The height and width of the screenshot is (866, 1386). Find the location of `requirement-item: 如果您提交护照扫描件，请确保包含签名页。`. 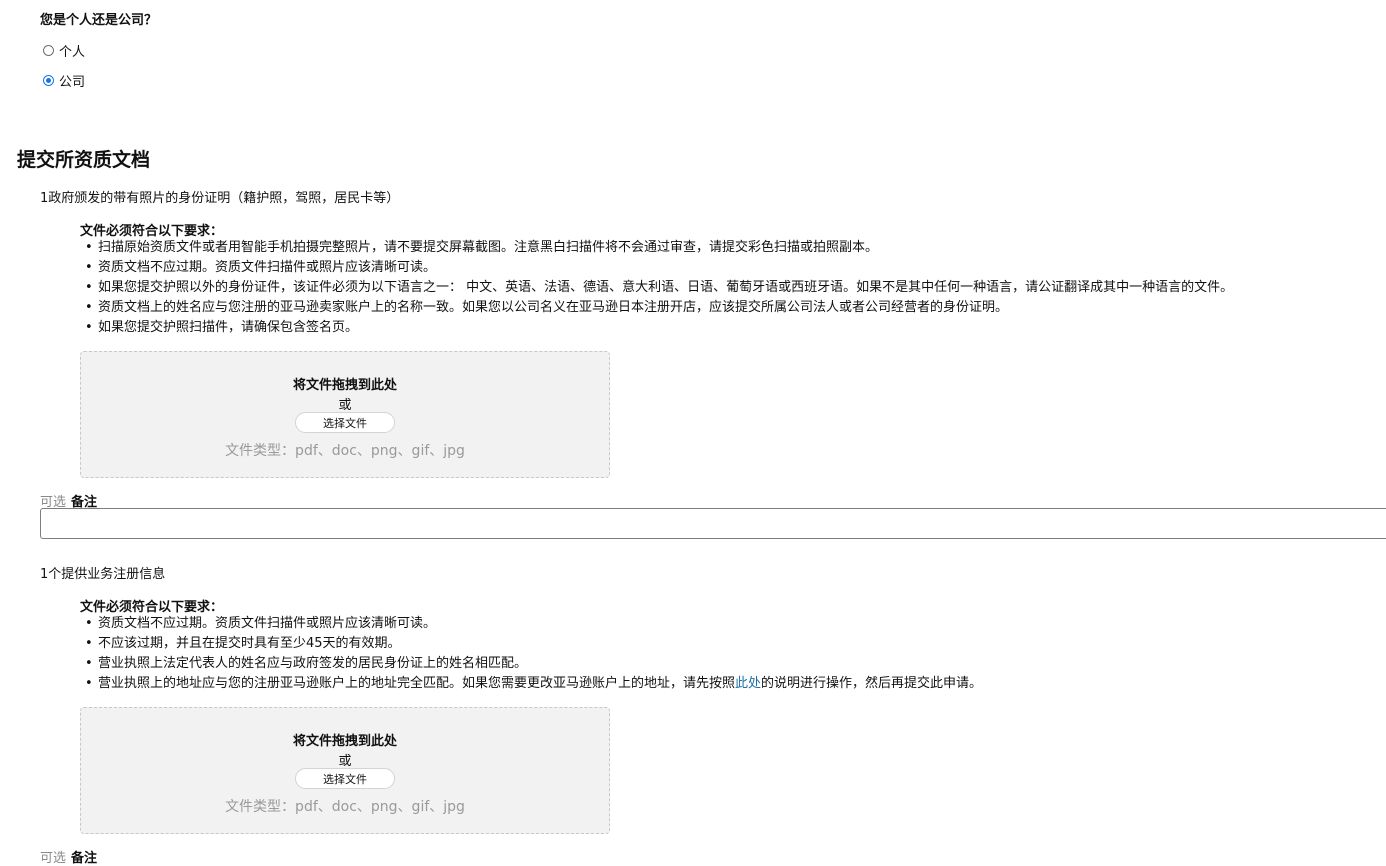

requirement-item: 如果您提交护照扫描件，请确保包含签名页。 is located at coordinates (656, 328).